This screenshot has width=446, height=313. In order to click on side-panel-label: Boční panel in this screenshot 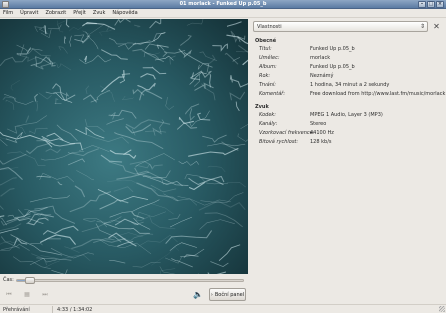, I will do `click(229, 294)`.